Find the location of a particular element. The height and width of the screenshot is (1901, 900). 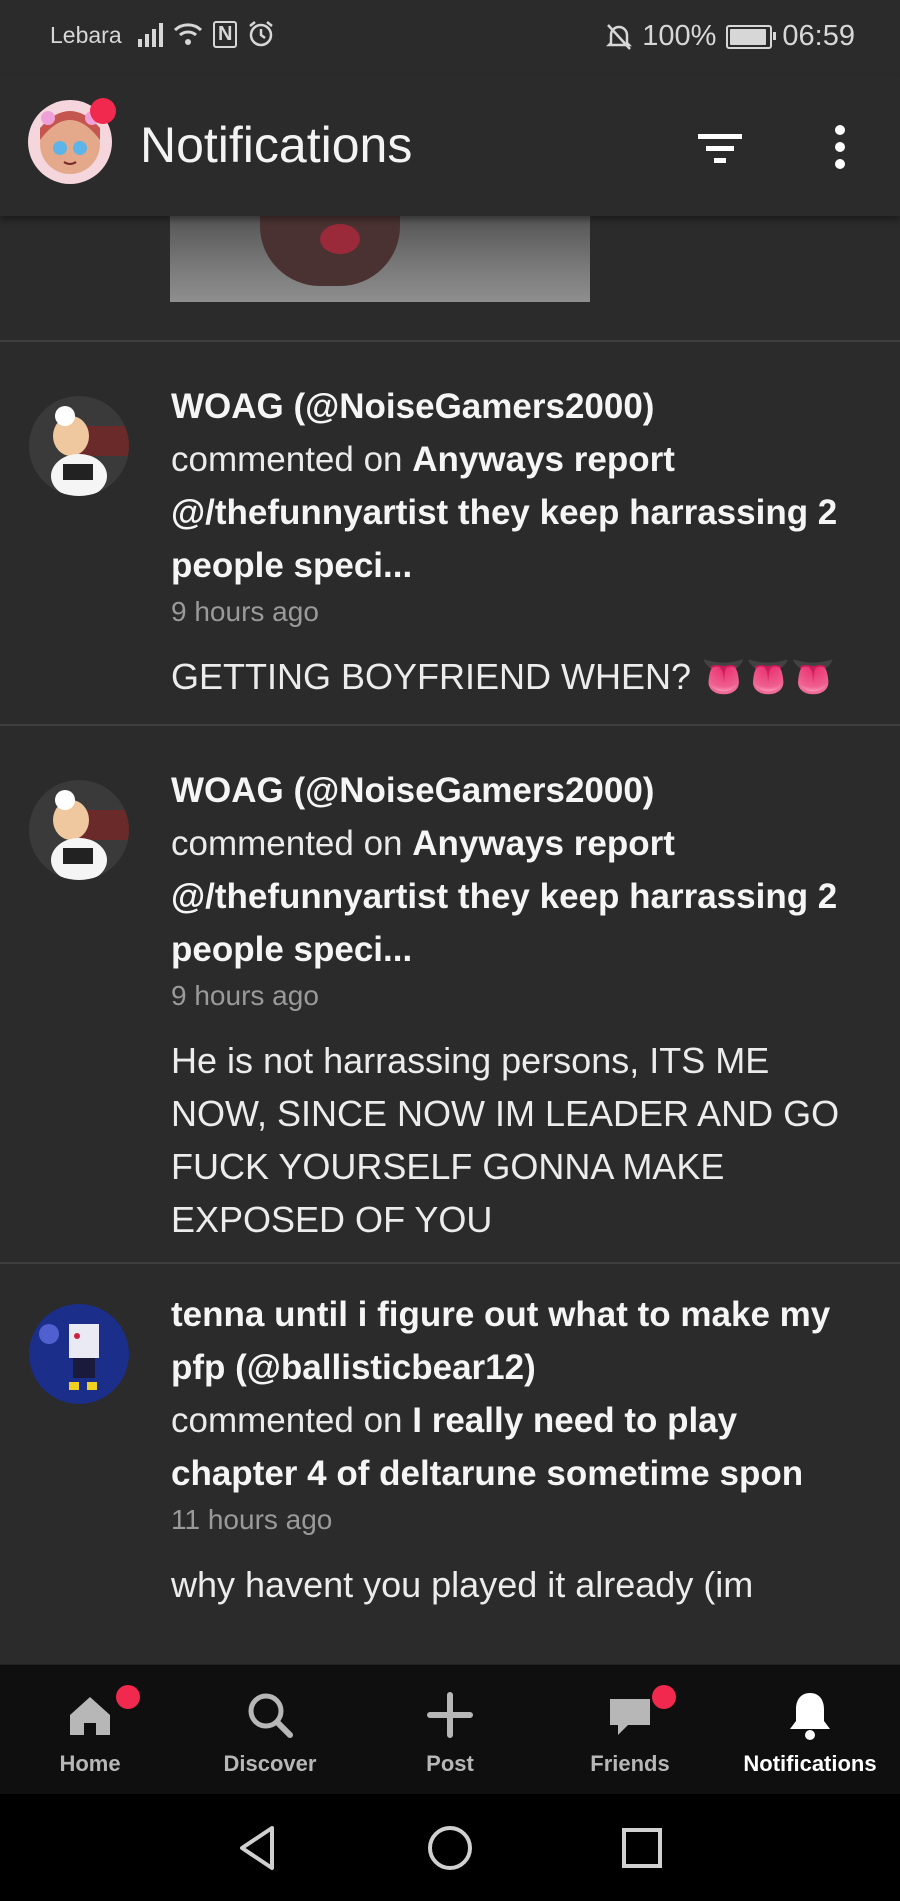

filter-icon is located at coordinates (720, 148).